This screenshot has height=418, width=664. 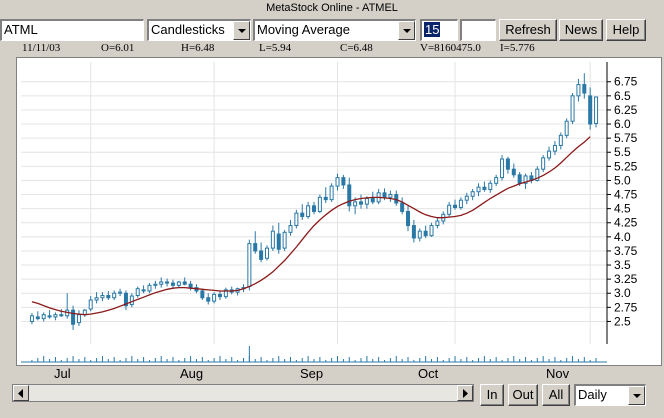 What do you see at coordinates (312, 373) in the screenshot?
I see `x-tick-label: Sep` at bounding box center [312, 373].